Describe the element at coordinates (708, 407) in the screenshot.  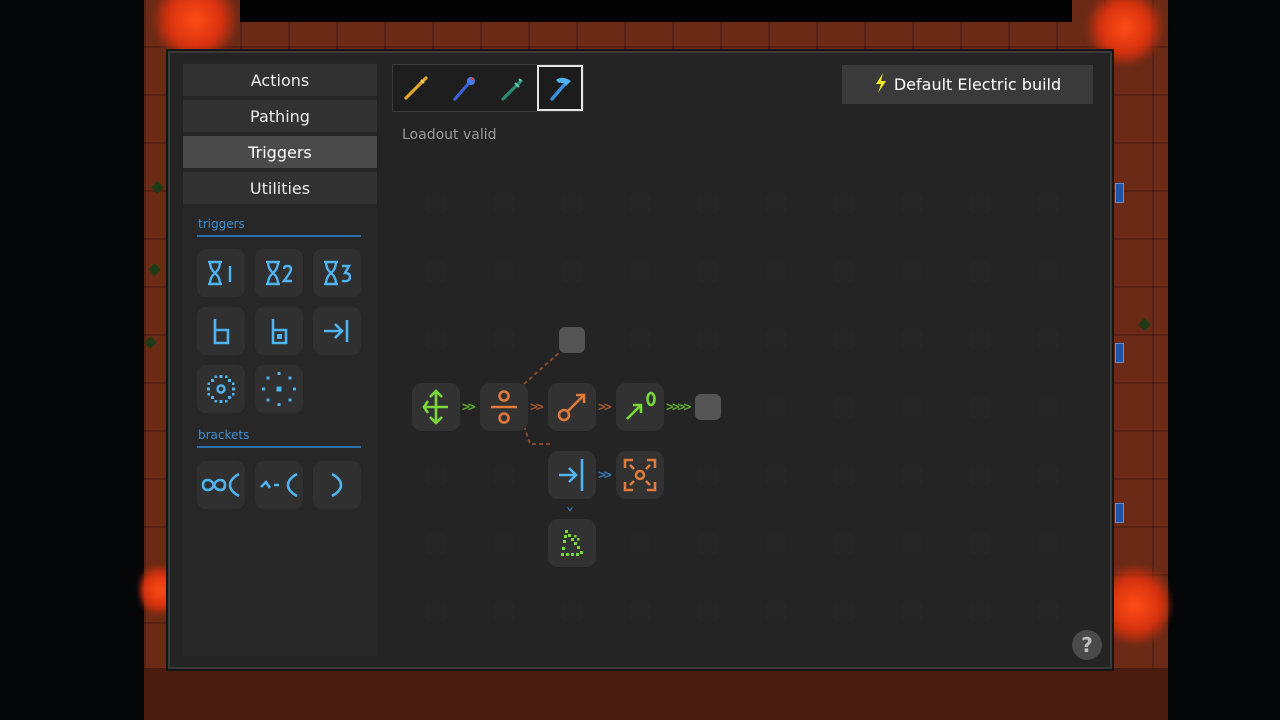
I see `empty-node` at that location.